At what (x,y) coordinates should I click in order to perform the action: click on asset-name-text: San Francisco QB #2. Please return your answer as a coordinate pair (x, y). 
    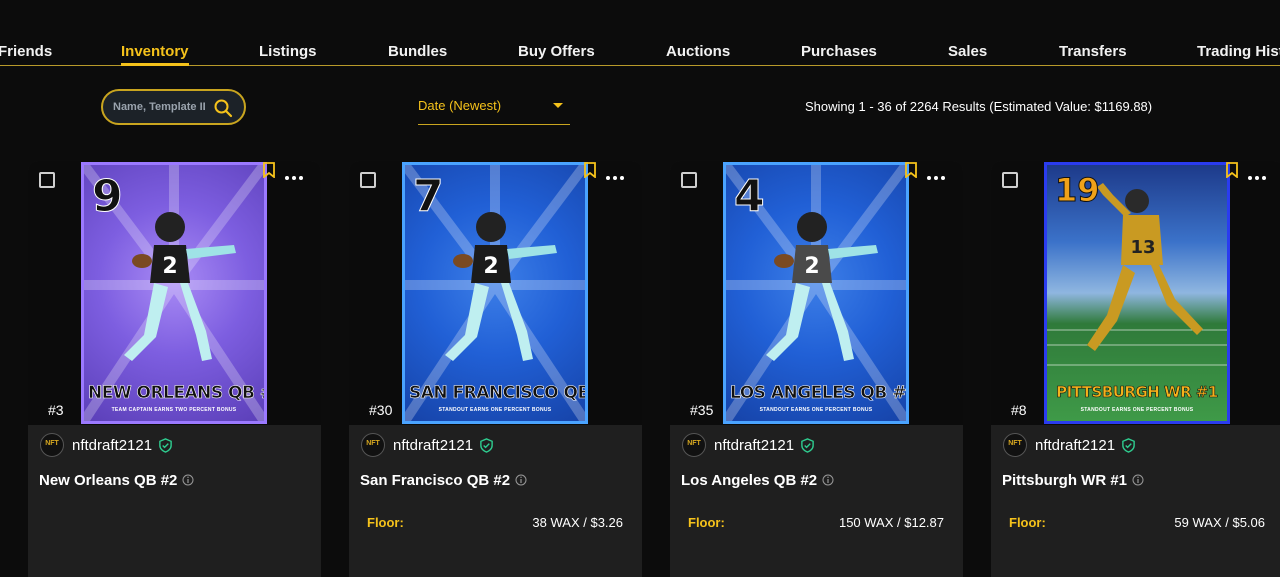
    Looking at the image, I should click on (435, 480).